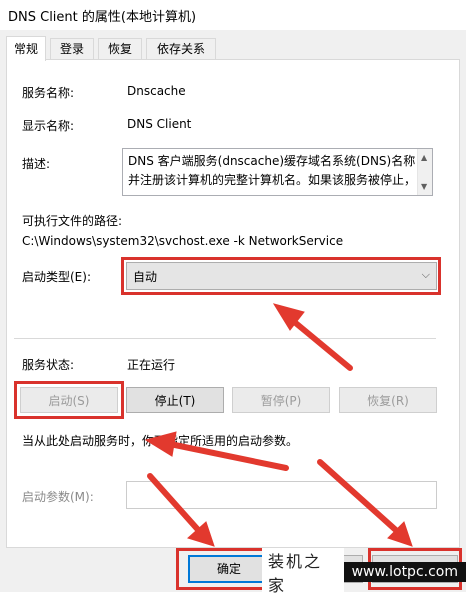  Describe the element at coordinates (281, 495) in the screenshot. I see `start-params-input` at that location.